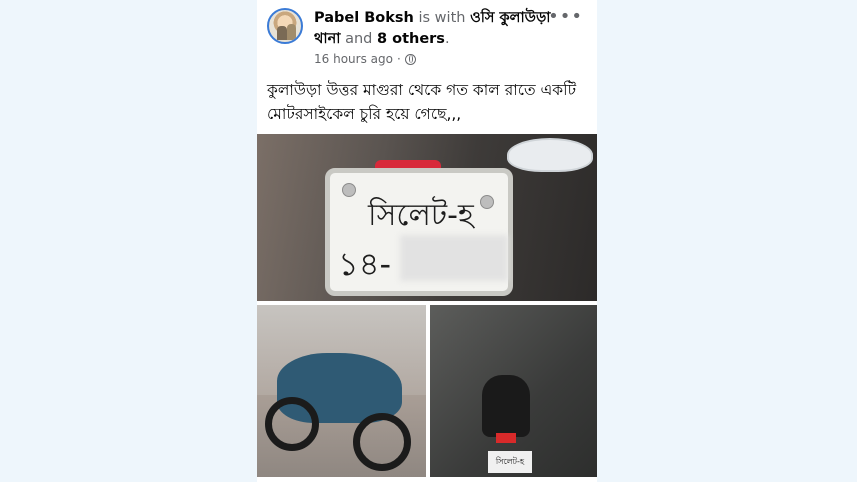  What do you see at coordinates (419, 232) in the screenshot?
I see `license-plate: সিলেট-হ ১৪-` at bounding box center [419, 232].